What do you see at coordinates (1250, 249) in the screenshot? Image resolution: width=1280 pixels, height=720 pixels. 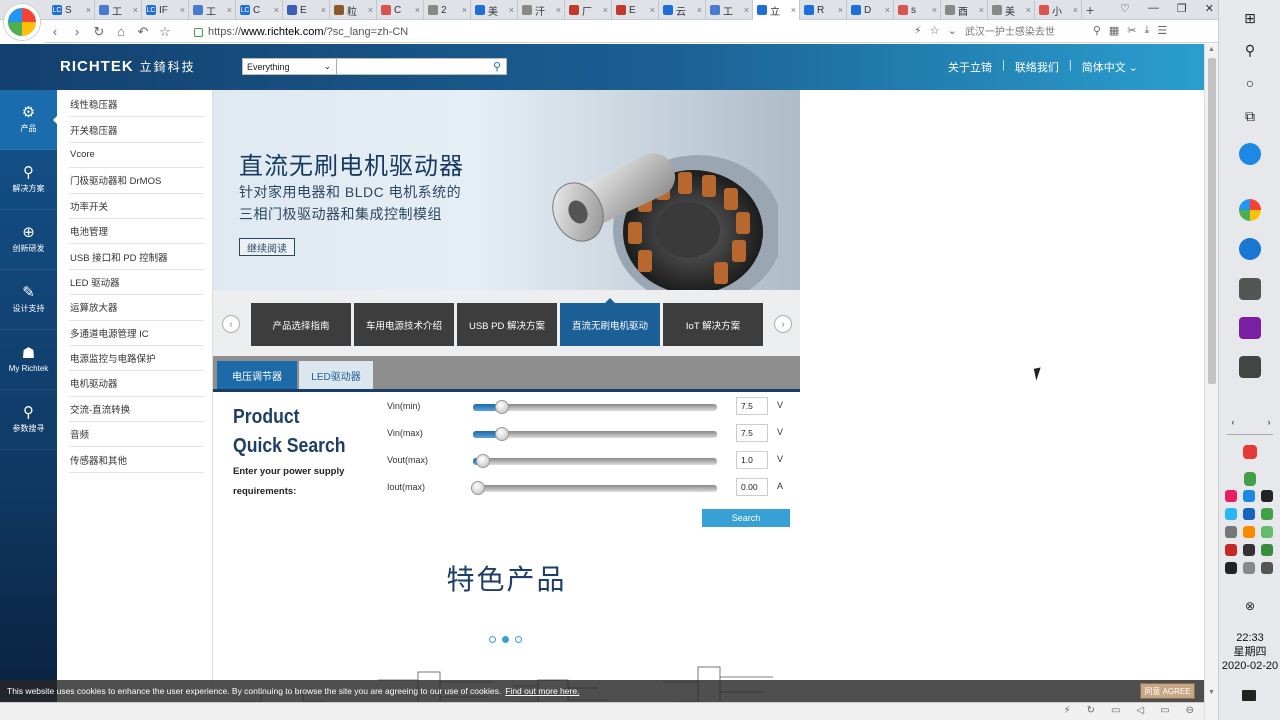 I see `edge-icon` at bounding box center [1250, 249].